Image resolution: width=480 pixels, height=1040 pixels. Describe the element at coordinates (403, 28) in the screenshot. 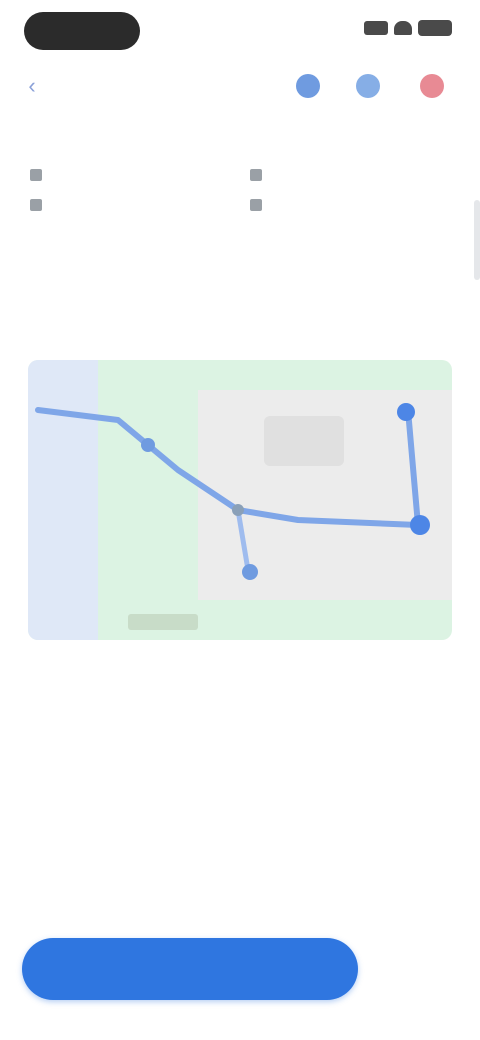

I see `wifi-icon` at that location.